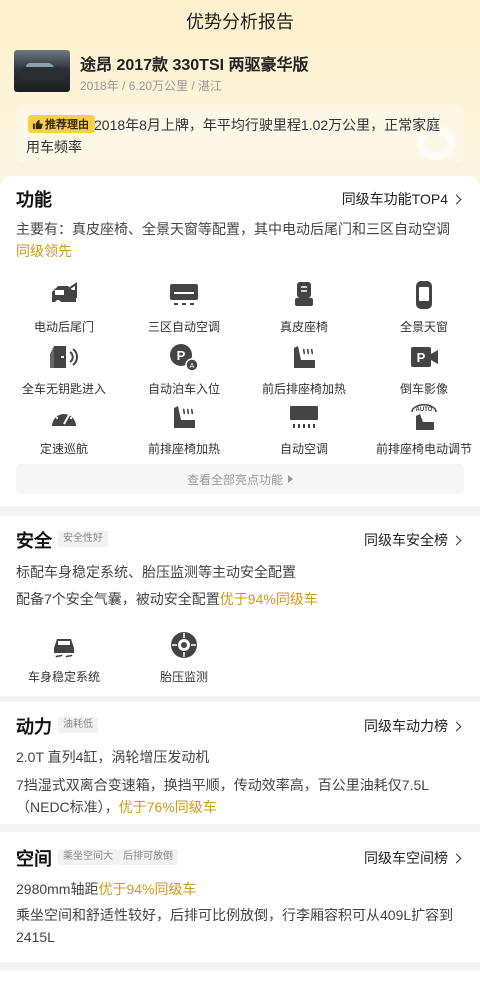  I want to click on feature-item: 全车无钥匙进入, so click(64, 370).